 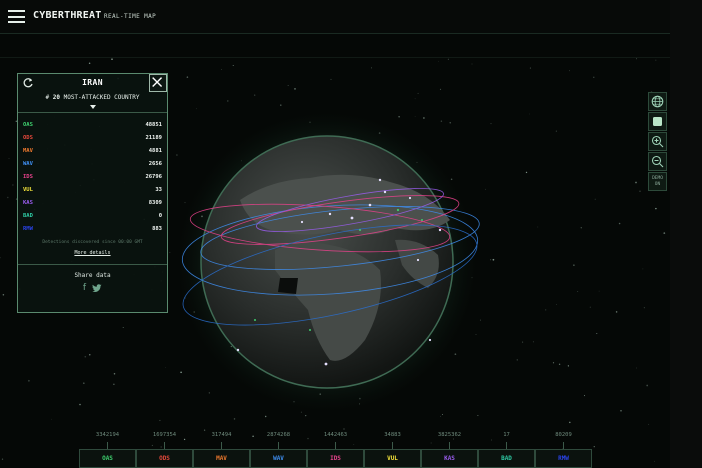 What do you see at coordinates (92, 215) in the screenshot?
I see `stat-row: BAD 0` at bounding box center [92, 215].